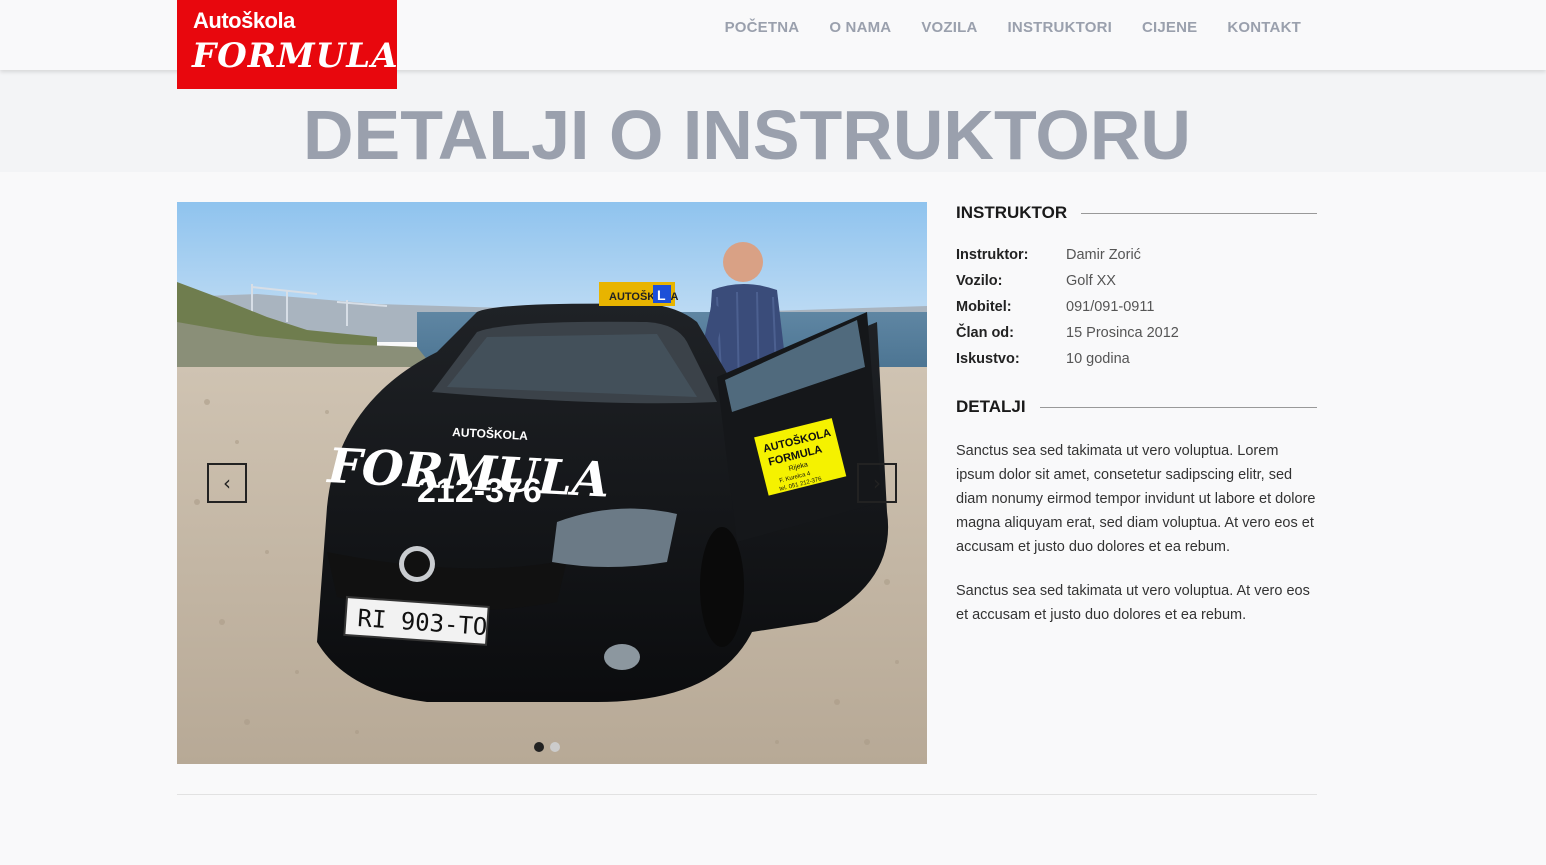  What do you see at coordinates (1091, 281) in the screenshot?
I see `detail-value: Golf XX` at bounding box center [1091, 281].